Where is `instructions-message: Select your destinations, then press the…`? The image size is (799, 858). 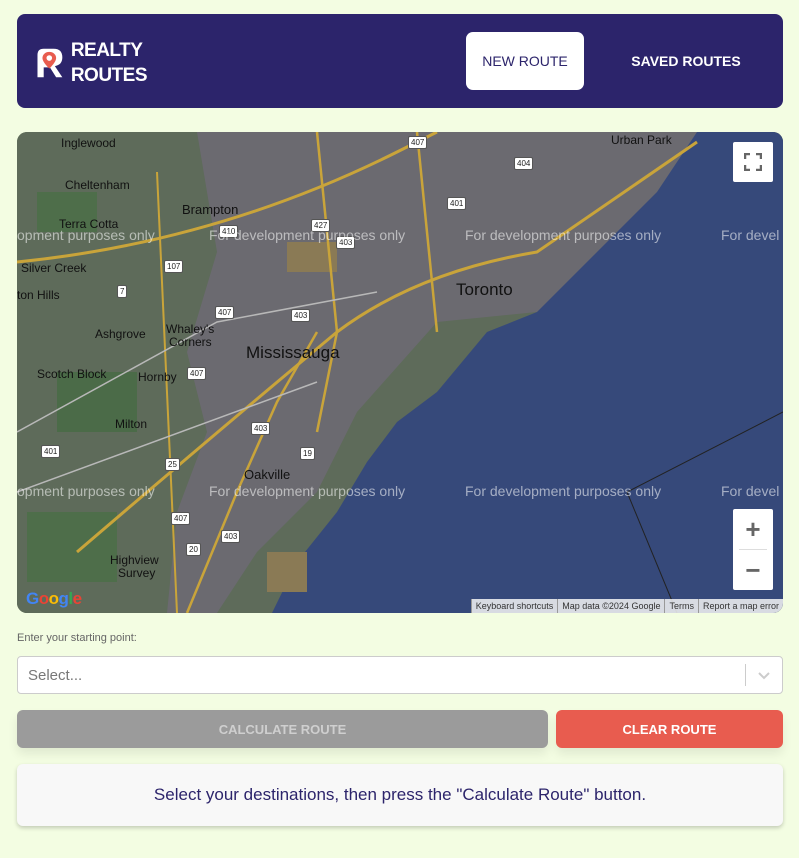
instructions-message: Select your destinations, then press the… is located at coordinates (400, 795).